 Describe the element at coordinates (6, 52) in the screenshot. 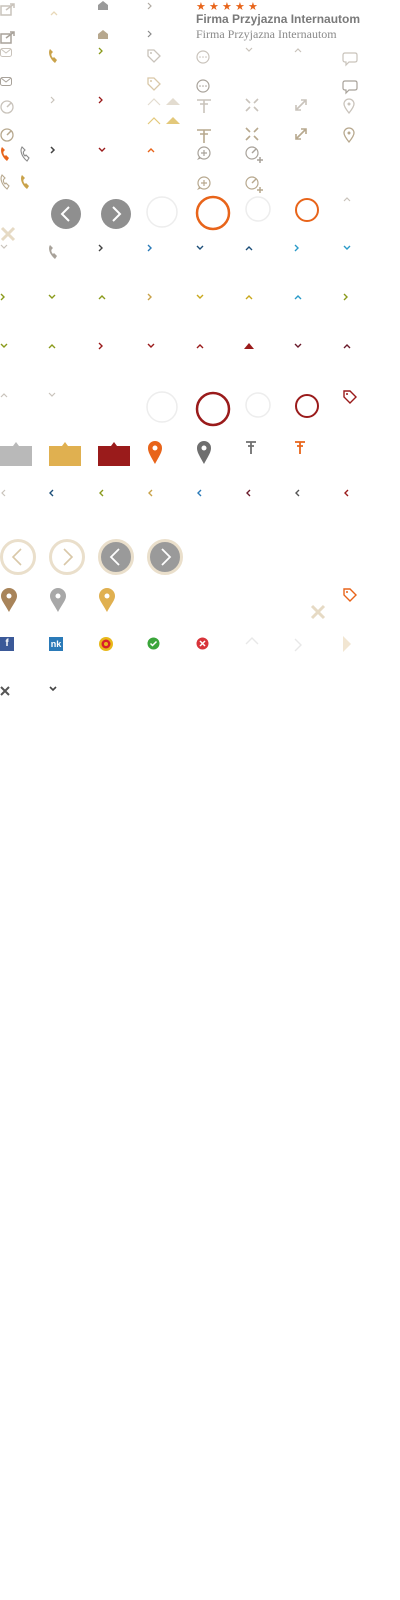

I see `envelope-icon` at that location.